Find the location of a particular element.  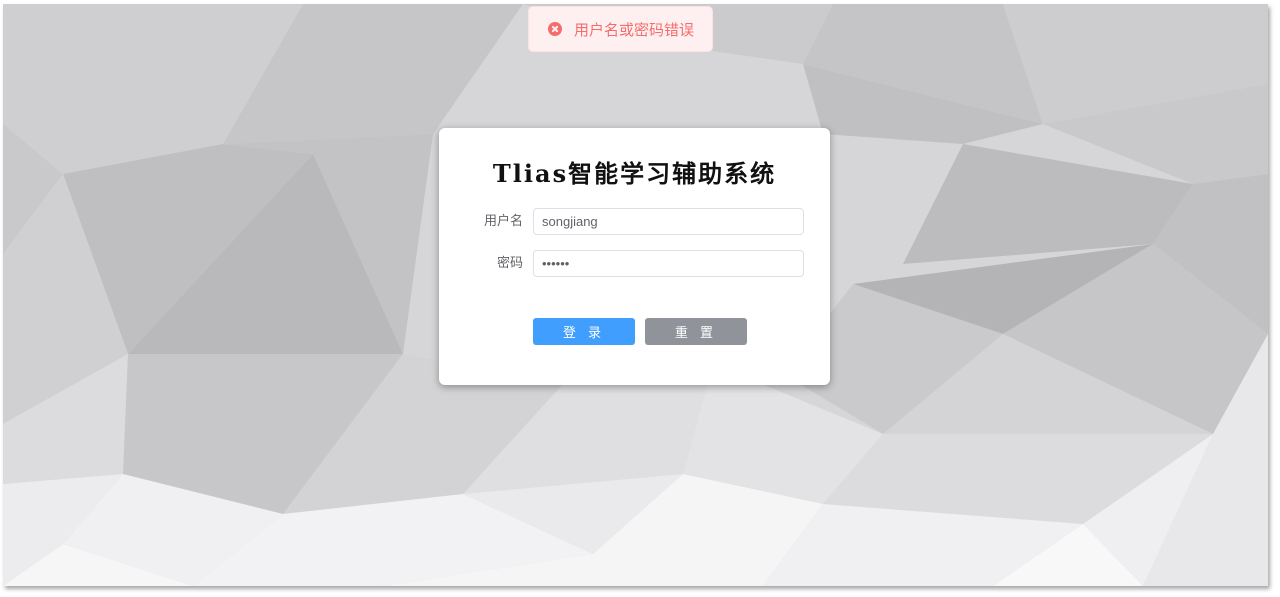

login-title: Tlias智能学习辅助系统 is located at coordinates (634, 173).